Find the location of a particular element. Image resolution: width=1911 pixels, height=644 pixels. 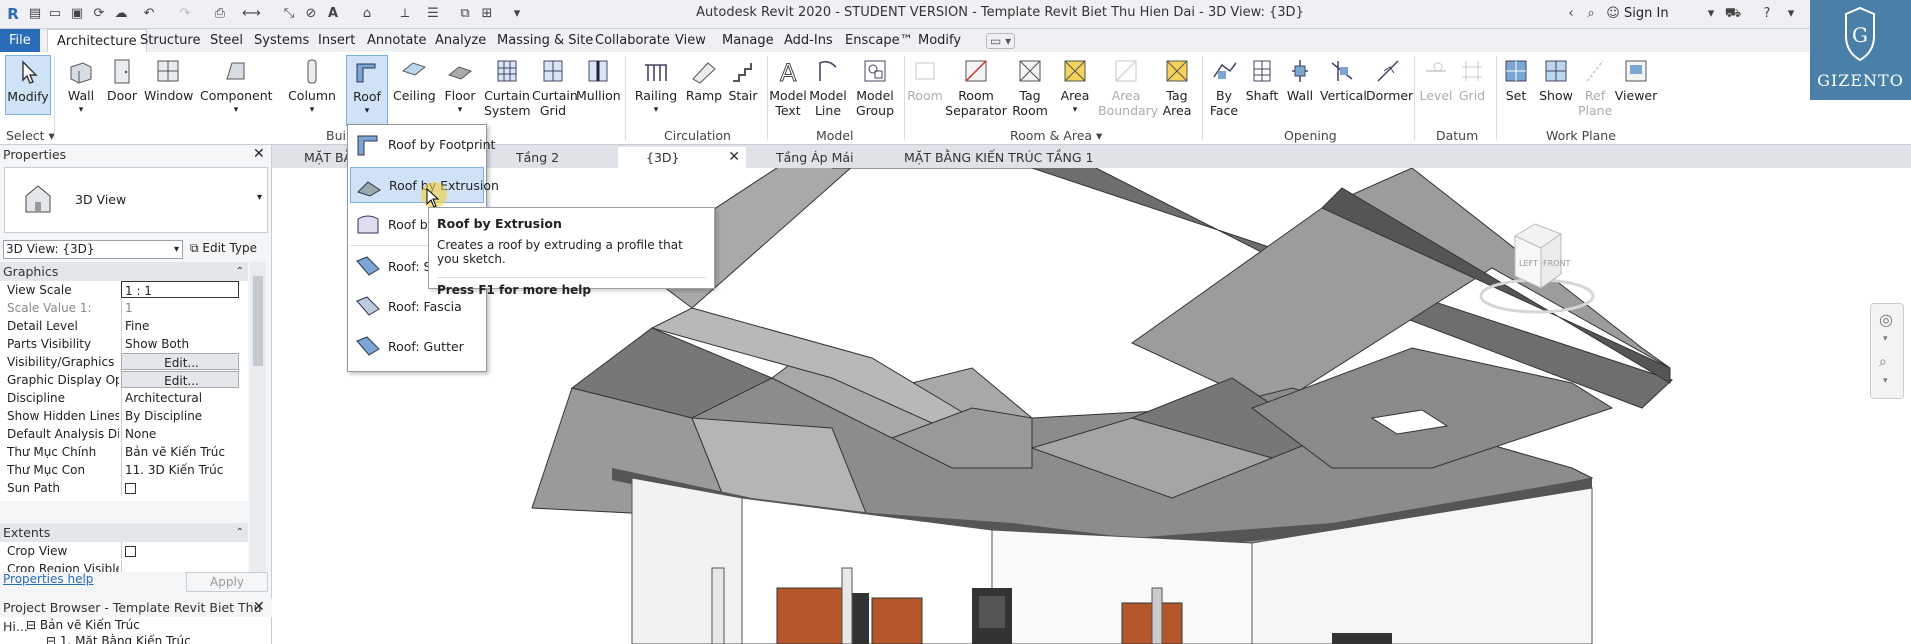

modify-button: Modify is located at coordinates (28, 85).